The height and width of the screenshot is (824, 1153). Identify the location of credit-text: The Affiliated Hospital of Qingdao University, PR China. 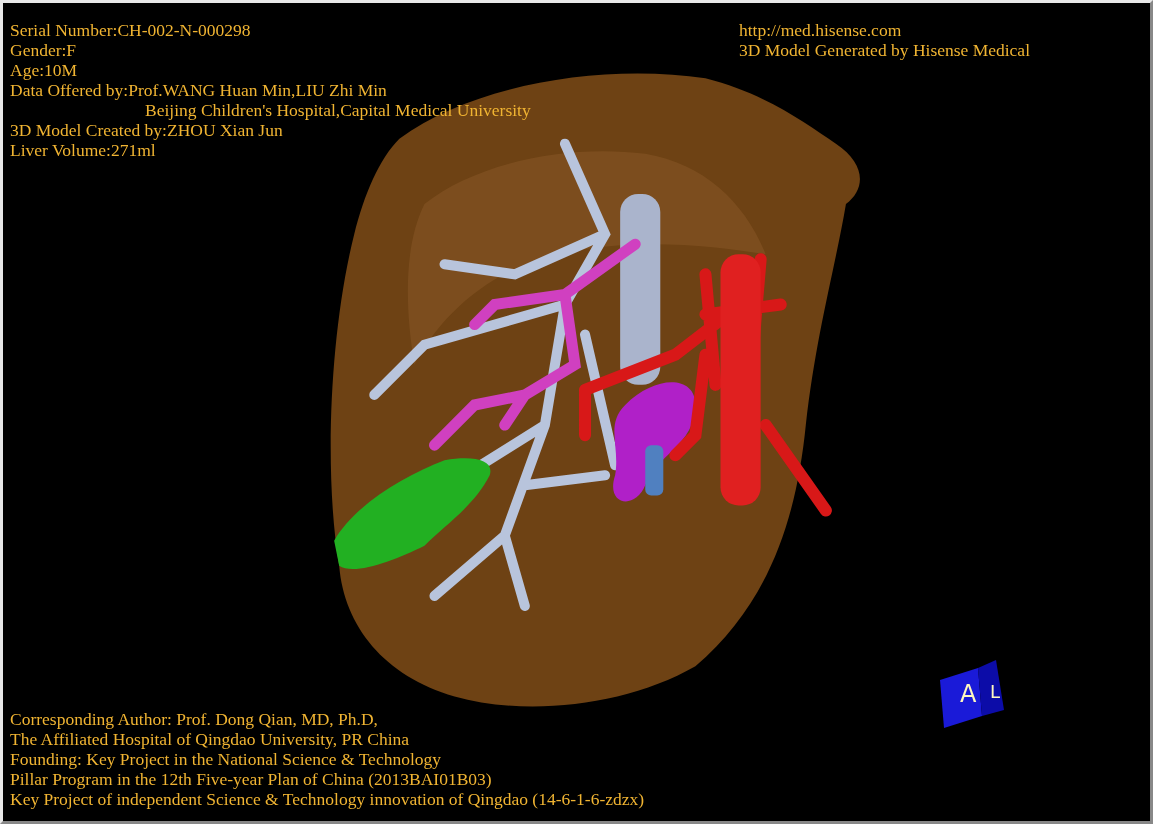
(210, 739).